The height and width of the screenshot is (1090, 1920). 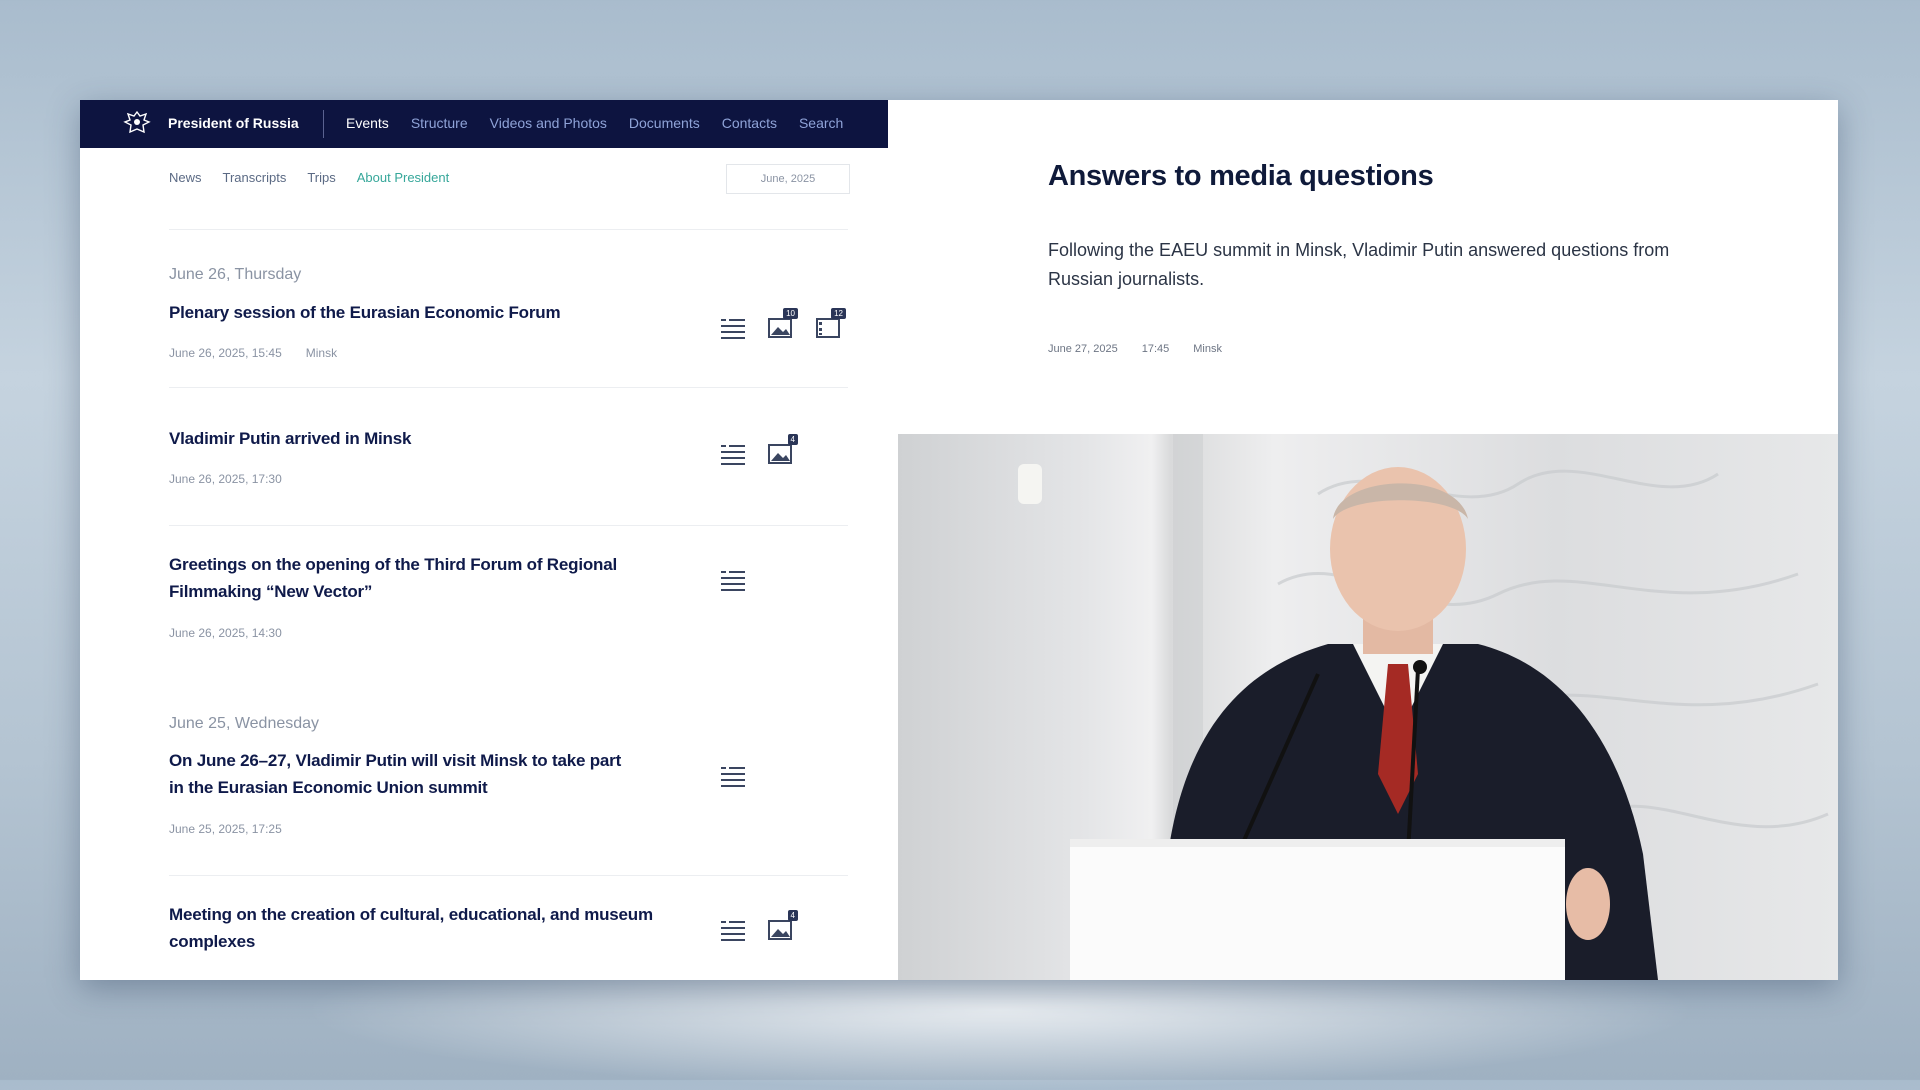 I want to click on brand-divider, so click(x=323, y=124).